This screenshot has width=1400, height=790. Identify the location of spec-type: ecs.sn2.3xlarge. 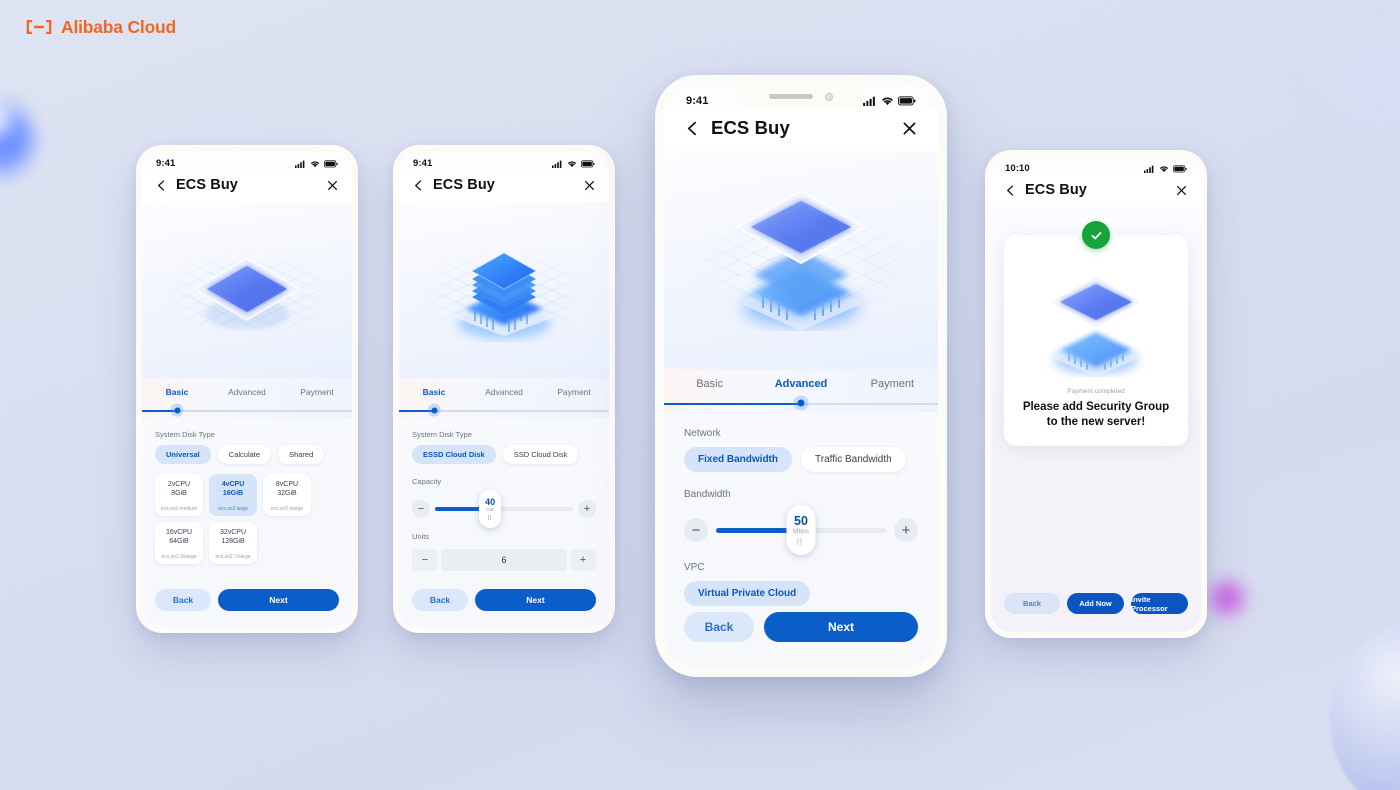
(179, 556).